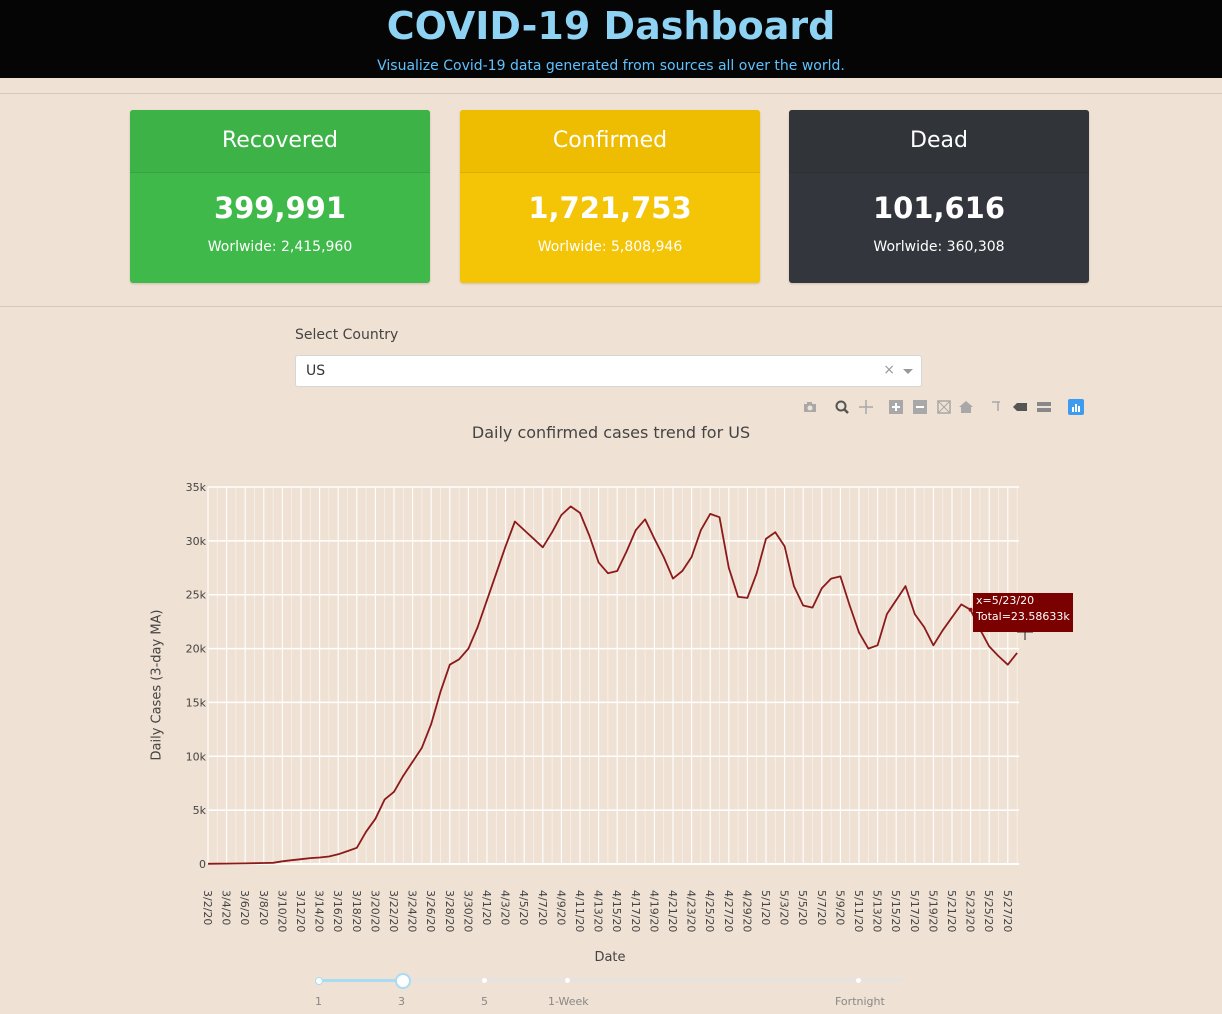 This screenshot has height=1014, width=1222. I want to click on x-tick-label: 3/18/20, so click(356, 911).